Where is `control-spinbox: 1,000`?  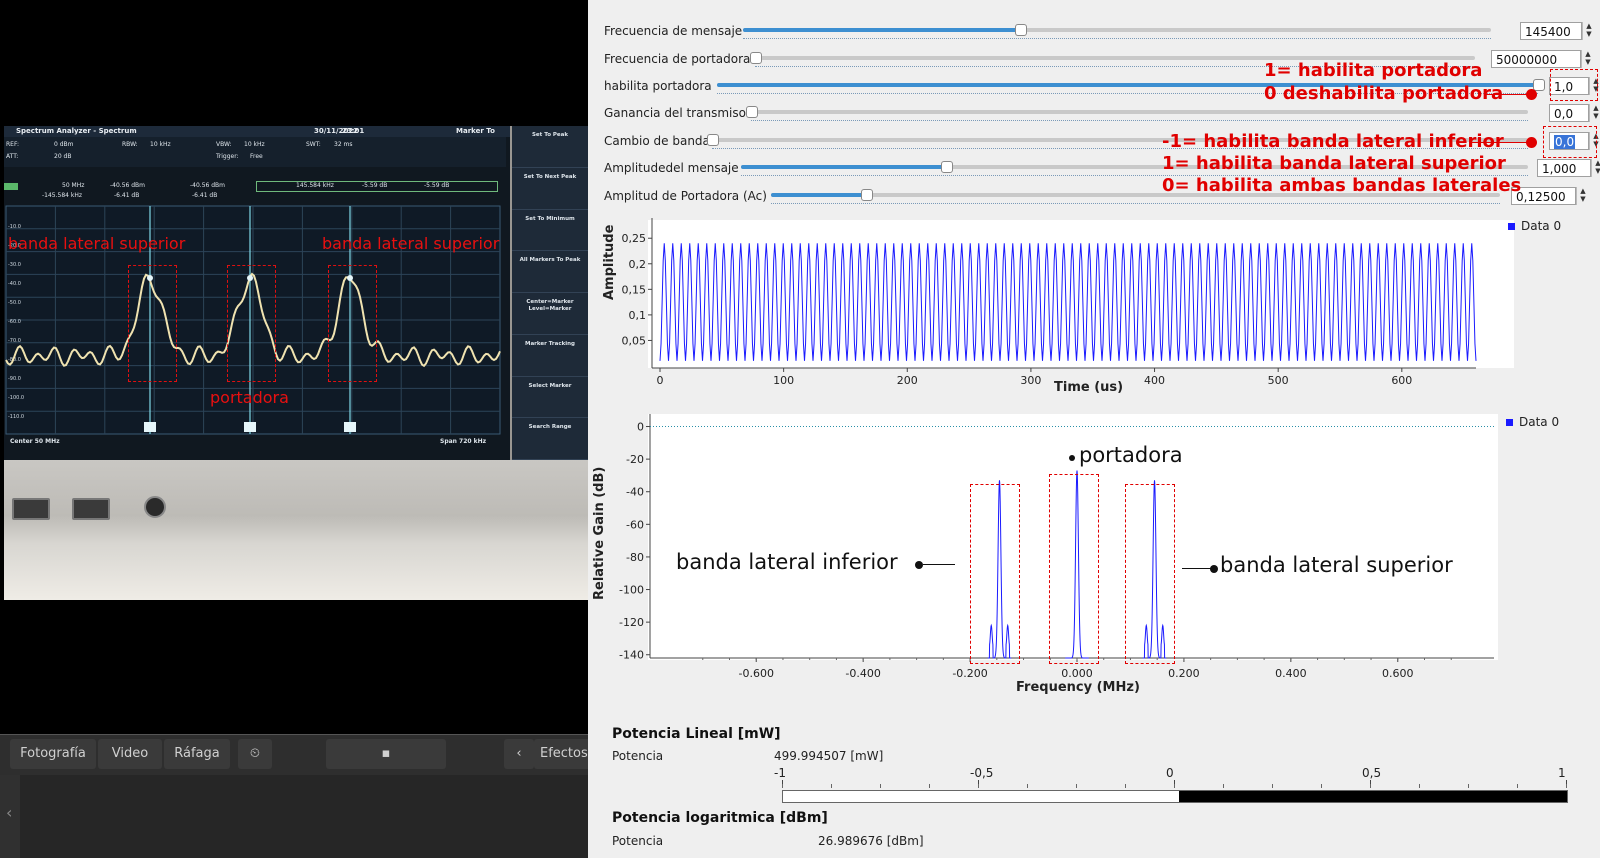
control-spinbox: 1,000 is located at coordinates (1564, 168).